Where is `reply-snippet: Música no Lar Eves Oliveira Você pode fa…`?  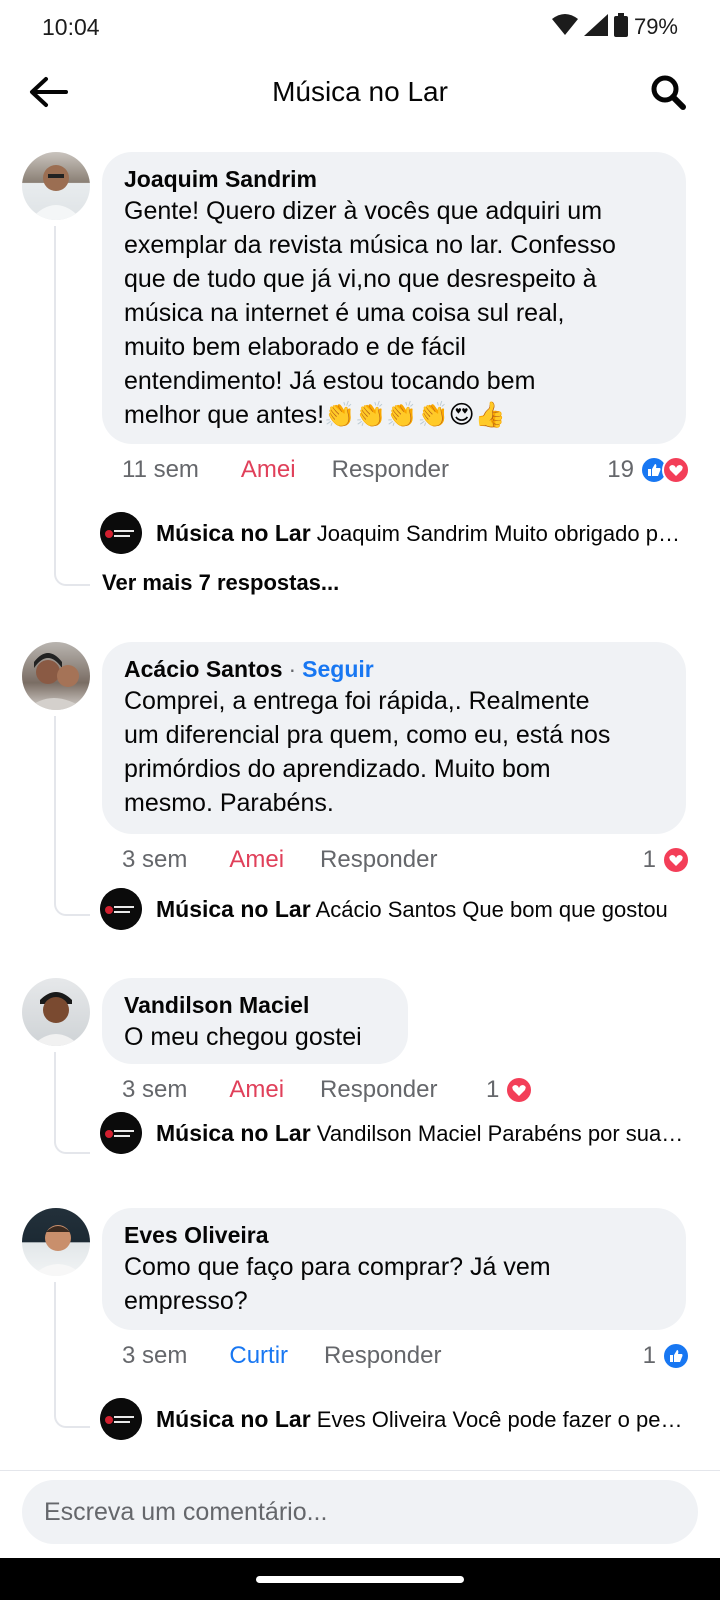 reply-snippet: Música no Lar Eves Oliveira Você pode fa… is located at coordinates (421, 1419).